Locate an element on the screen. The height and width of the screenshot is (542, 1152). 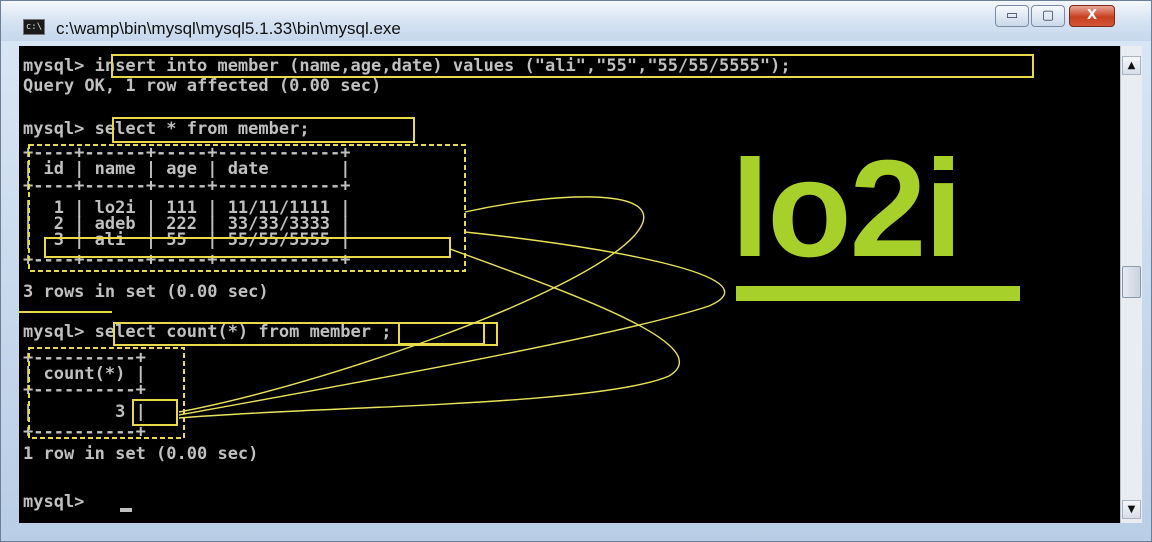
scrollbar-thumb is located at coordinates (1131, 282).